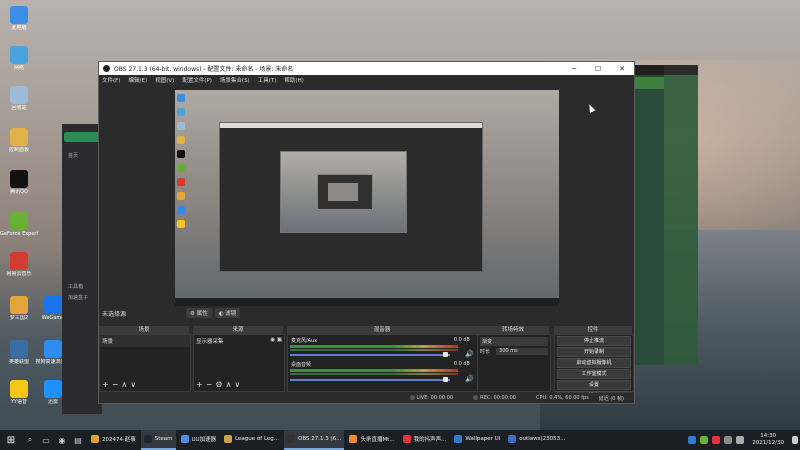 This screenshot has width=800, height=450. Describe the element at coordinates (594, 385) in the screenshot. I see `settings-button: 设置` at that location.